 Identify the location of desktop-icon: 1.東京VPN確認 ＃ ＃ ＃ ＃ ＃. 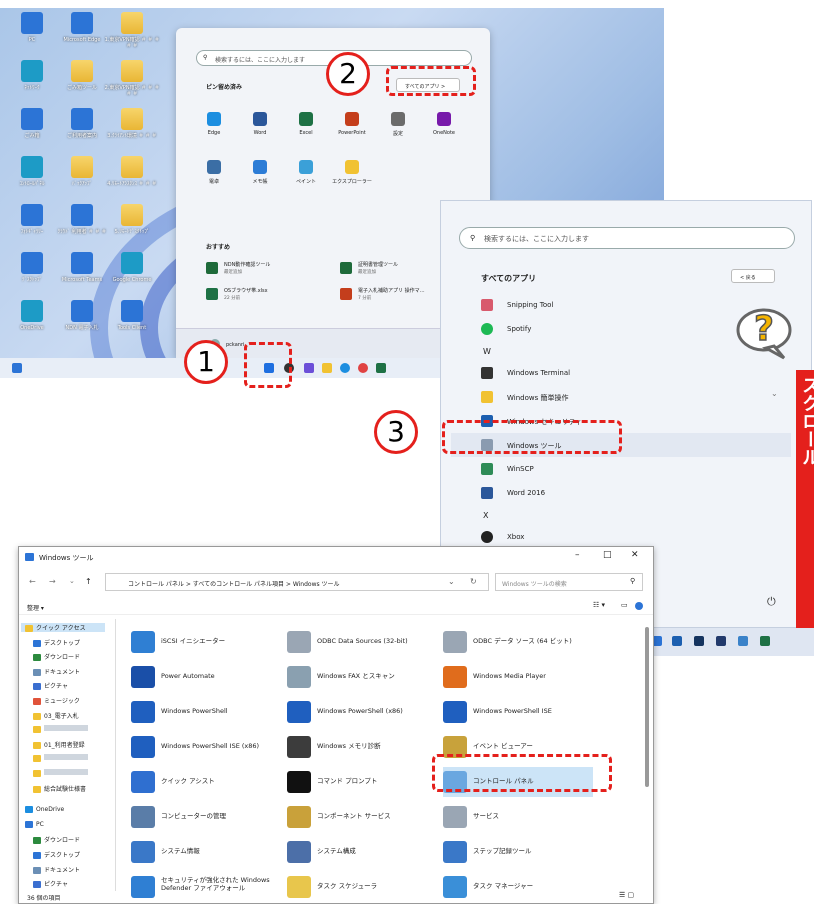
(132, 30).